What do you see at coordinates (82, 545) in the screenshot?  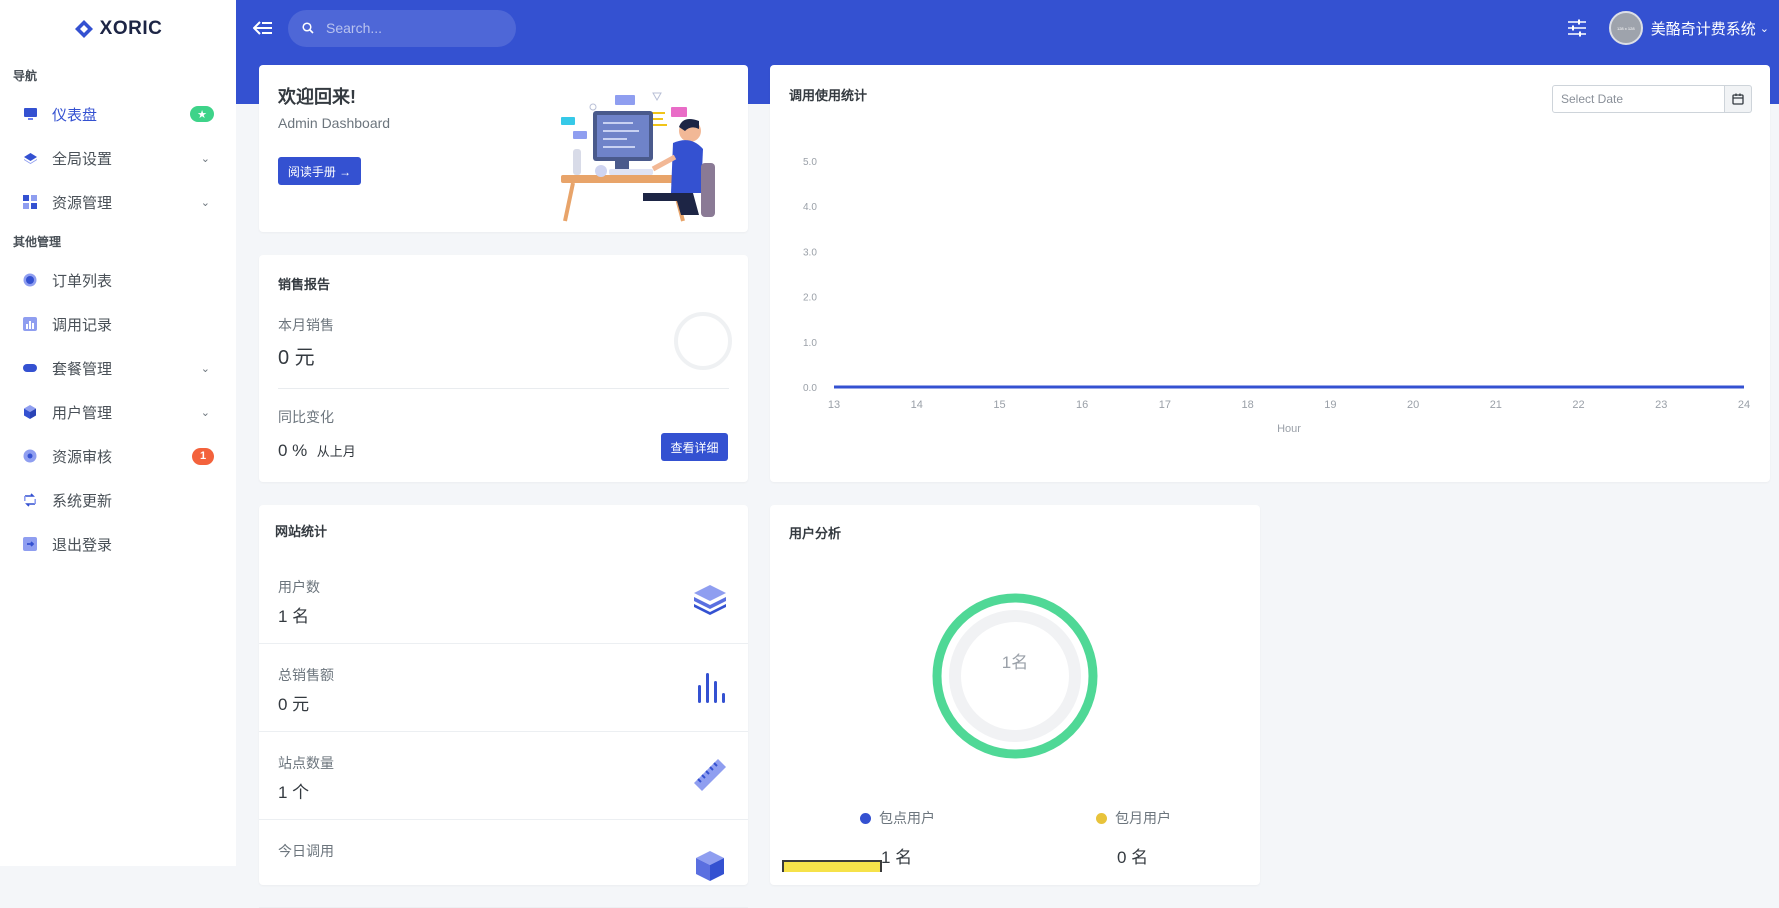 I see `sidebar-item-label: 退出登录` at bounding box center [82, 545].